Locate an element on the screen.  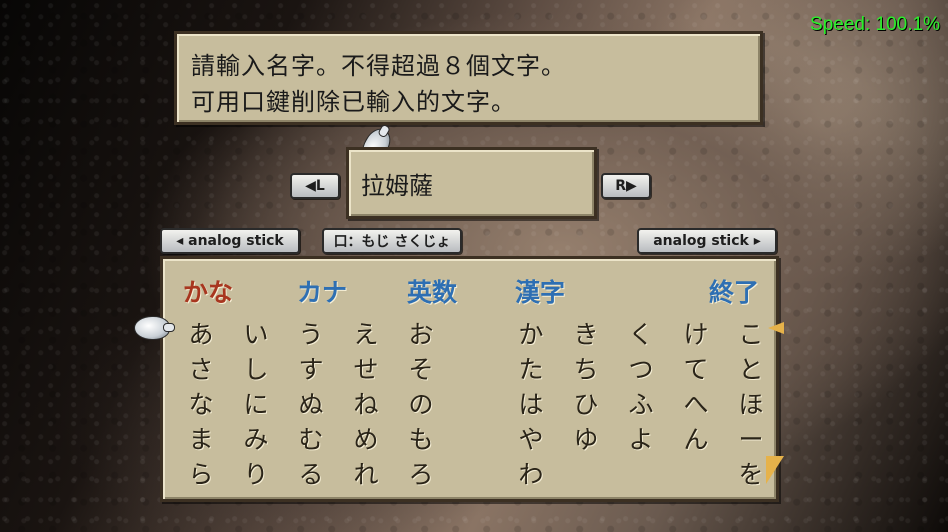
name-entry-box: 拉姆薩 is located at coordinates (471, 183).